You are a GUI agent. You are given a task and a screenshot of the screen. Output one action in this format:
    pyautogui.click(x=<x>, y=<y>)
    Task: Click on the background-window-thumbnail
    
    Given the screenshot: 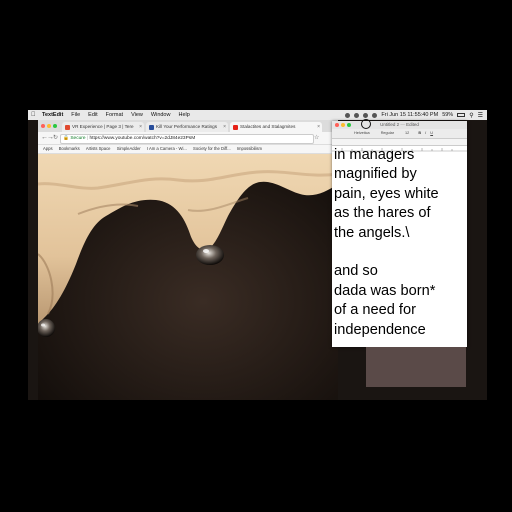 What is the action you would take?
    pyautogui.click(x=416, y=367)
    